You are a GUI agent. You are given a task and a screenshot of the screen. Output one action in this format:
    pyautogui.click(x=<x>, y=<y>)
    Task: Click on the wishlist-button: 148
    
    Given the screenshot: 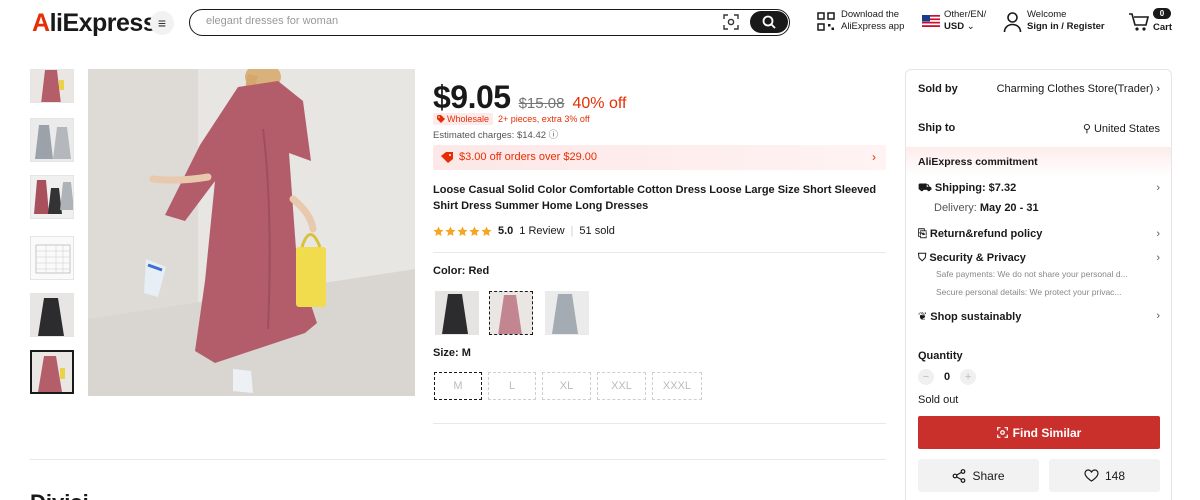 What is the action you would take?
    pyautogui.click(x=1104, y=475)
    